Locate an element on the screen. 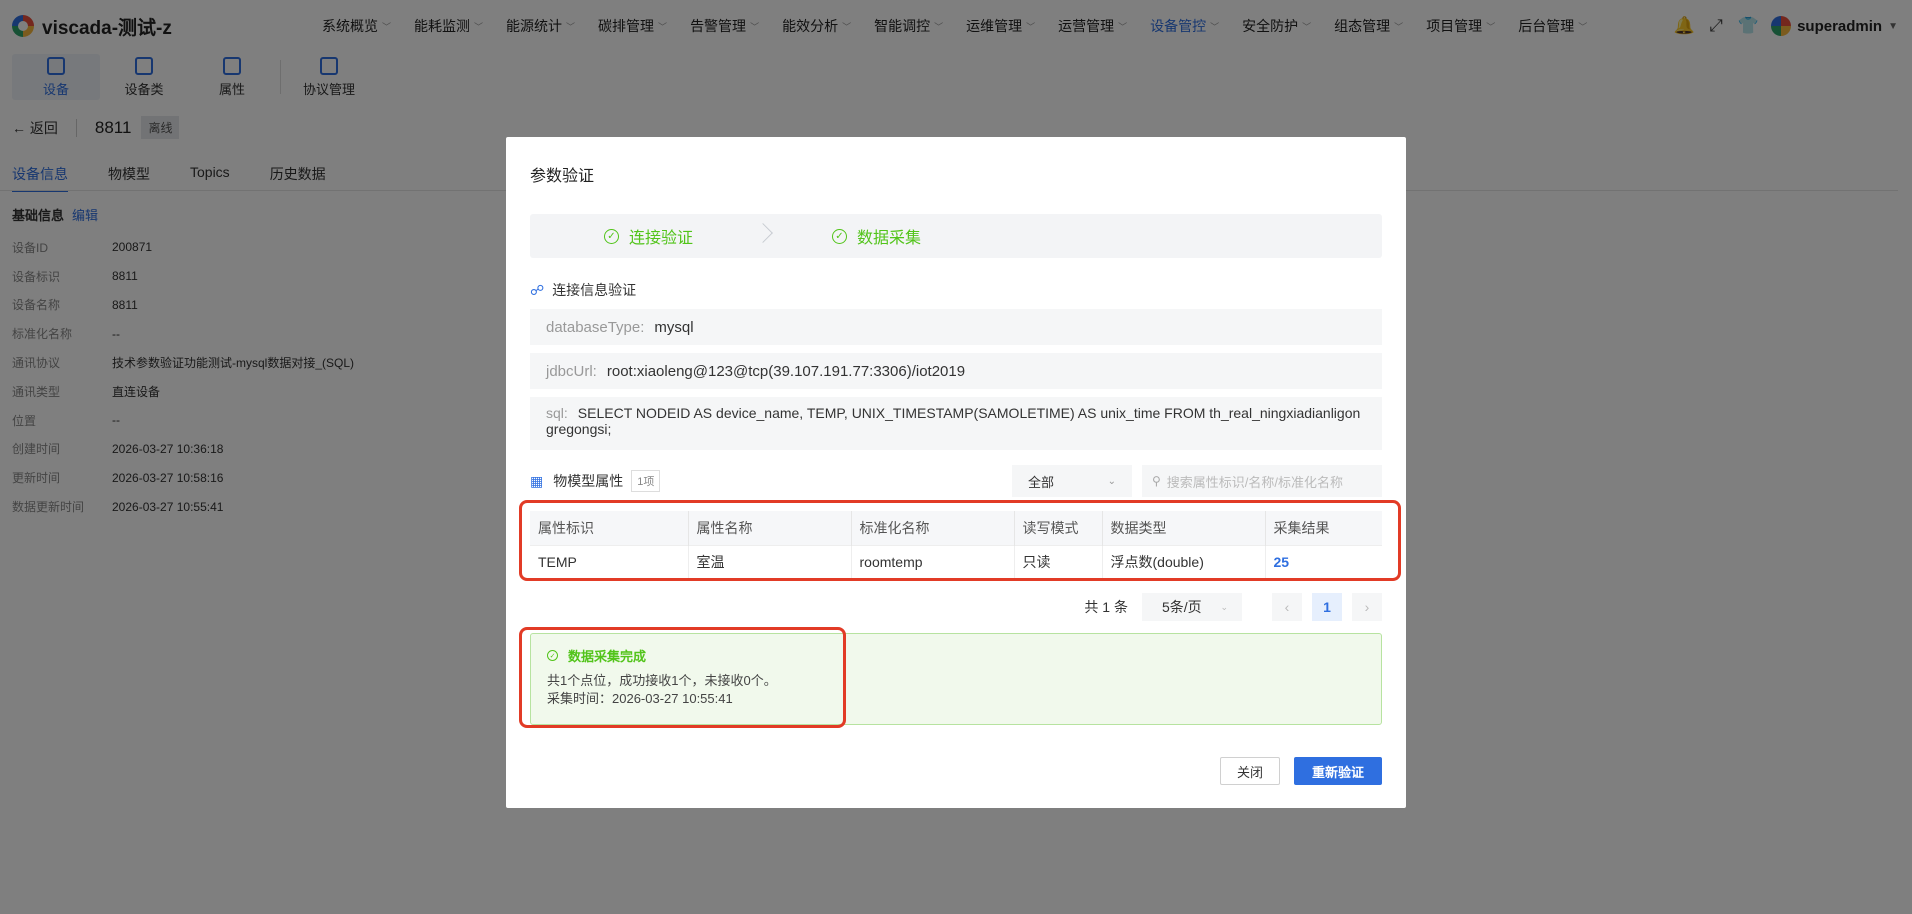 The image size is (1912, 914). search-icon: ⚲ is located at coordinates (1156, 481).